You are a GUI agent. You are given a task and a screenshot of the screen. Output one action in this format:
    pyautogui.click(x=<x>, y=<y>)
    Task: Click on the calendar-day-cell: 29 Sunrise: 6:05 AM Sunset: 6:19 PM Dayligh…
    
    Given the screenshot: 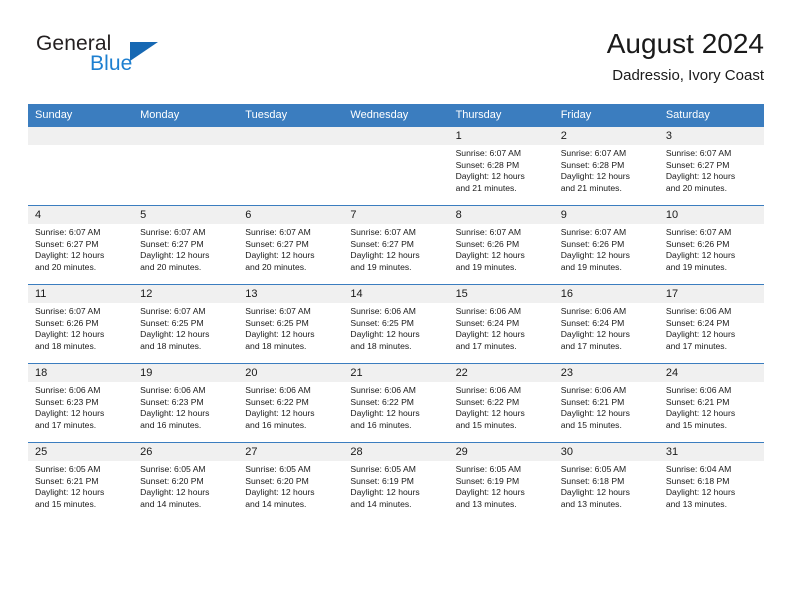 What is the action you would take?
    pyautogui.click(x=501, y=481)
    